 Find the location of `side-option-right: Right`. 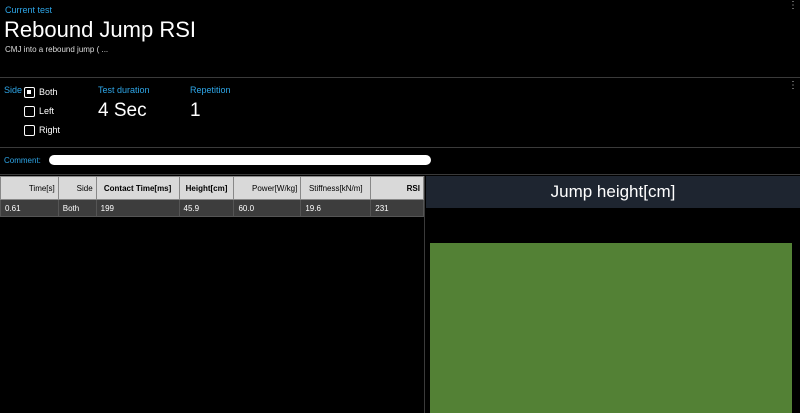

side-option-right: Right is located at coordinates (42, 130).